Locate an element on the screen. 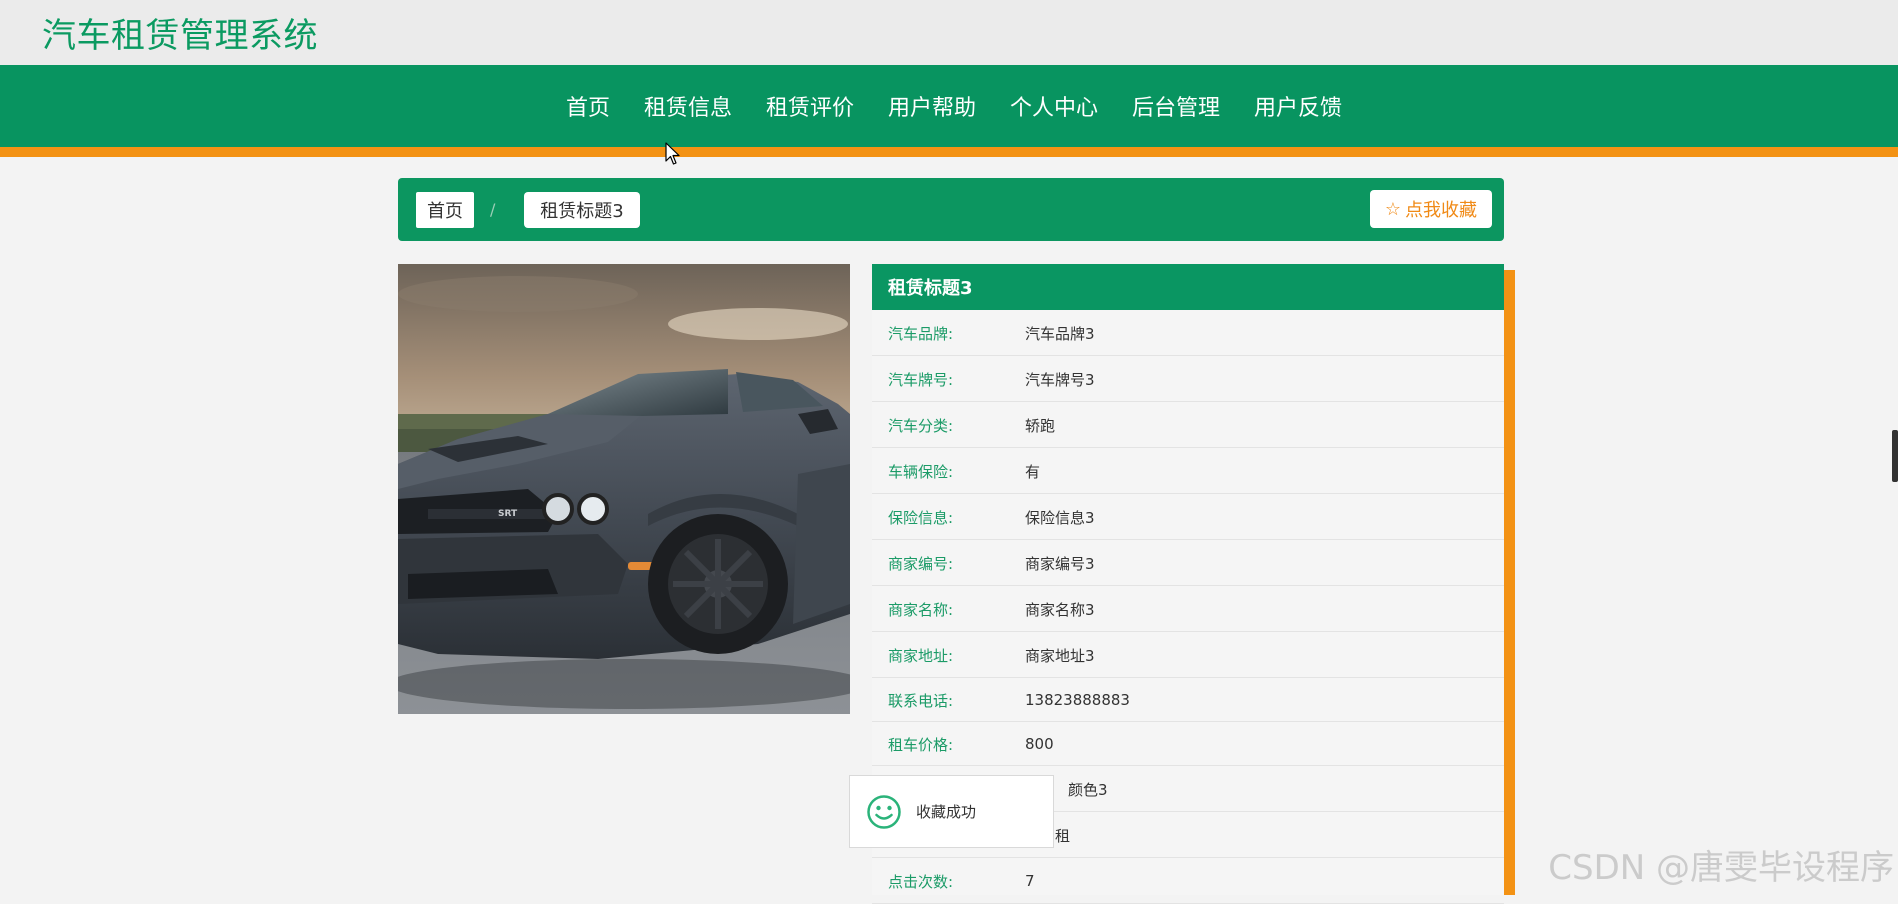  nav-list: 首页 租赁信息 租赁评价 用户帮助 个人中心 后台管理 用户反馈 is located at coordinates (949, 106).